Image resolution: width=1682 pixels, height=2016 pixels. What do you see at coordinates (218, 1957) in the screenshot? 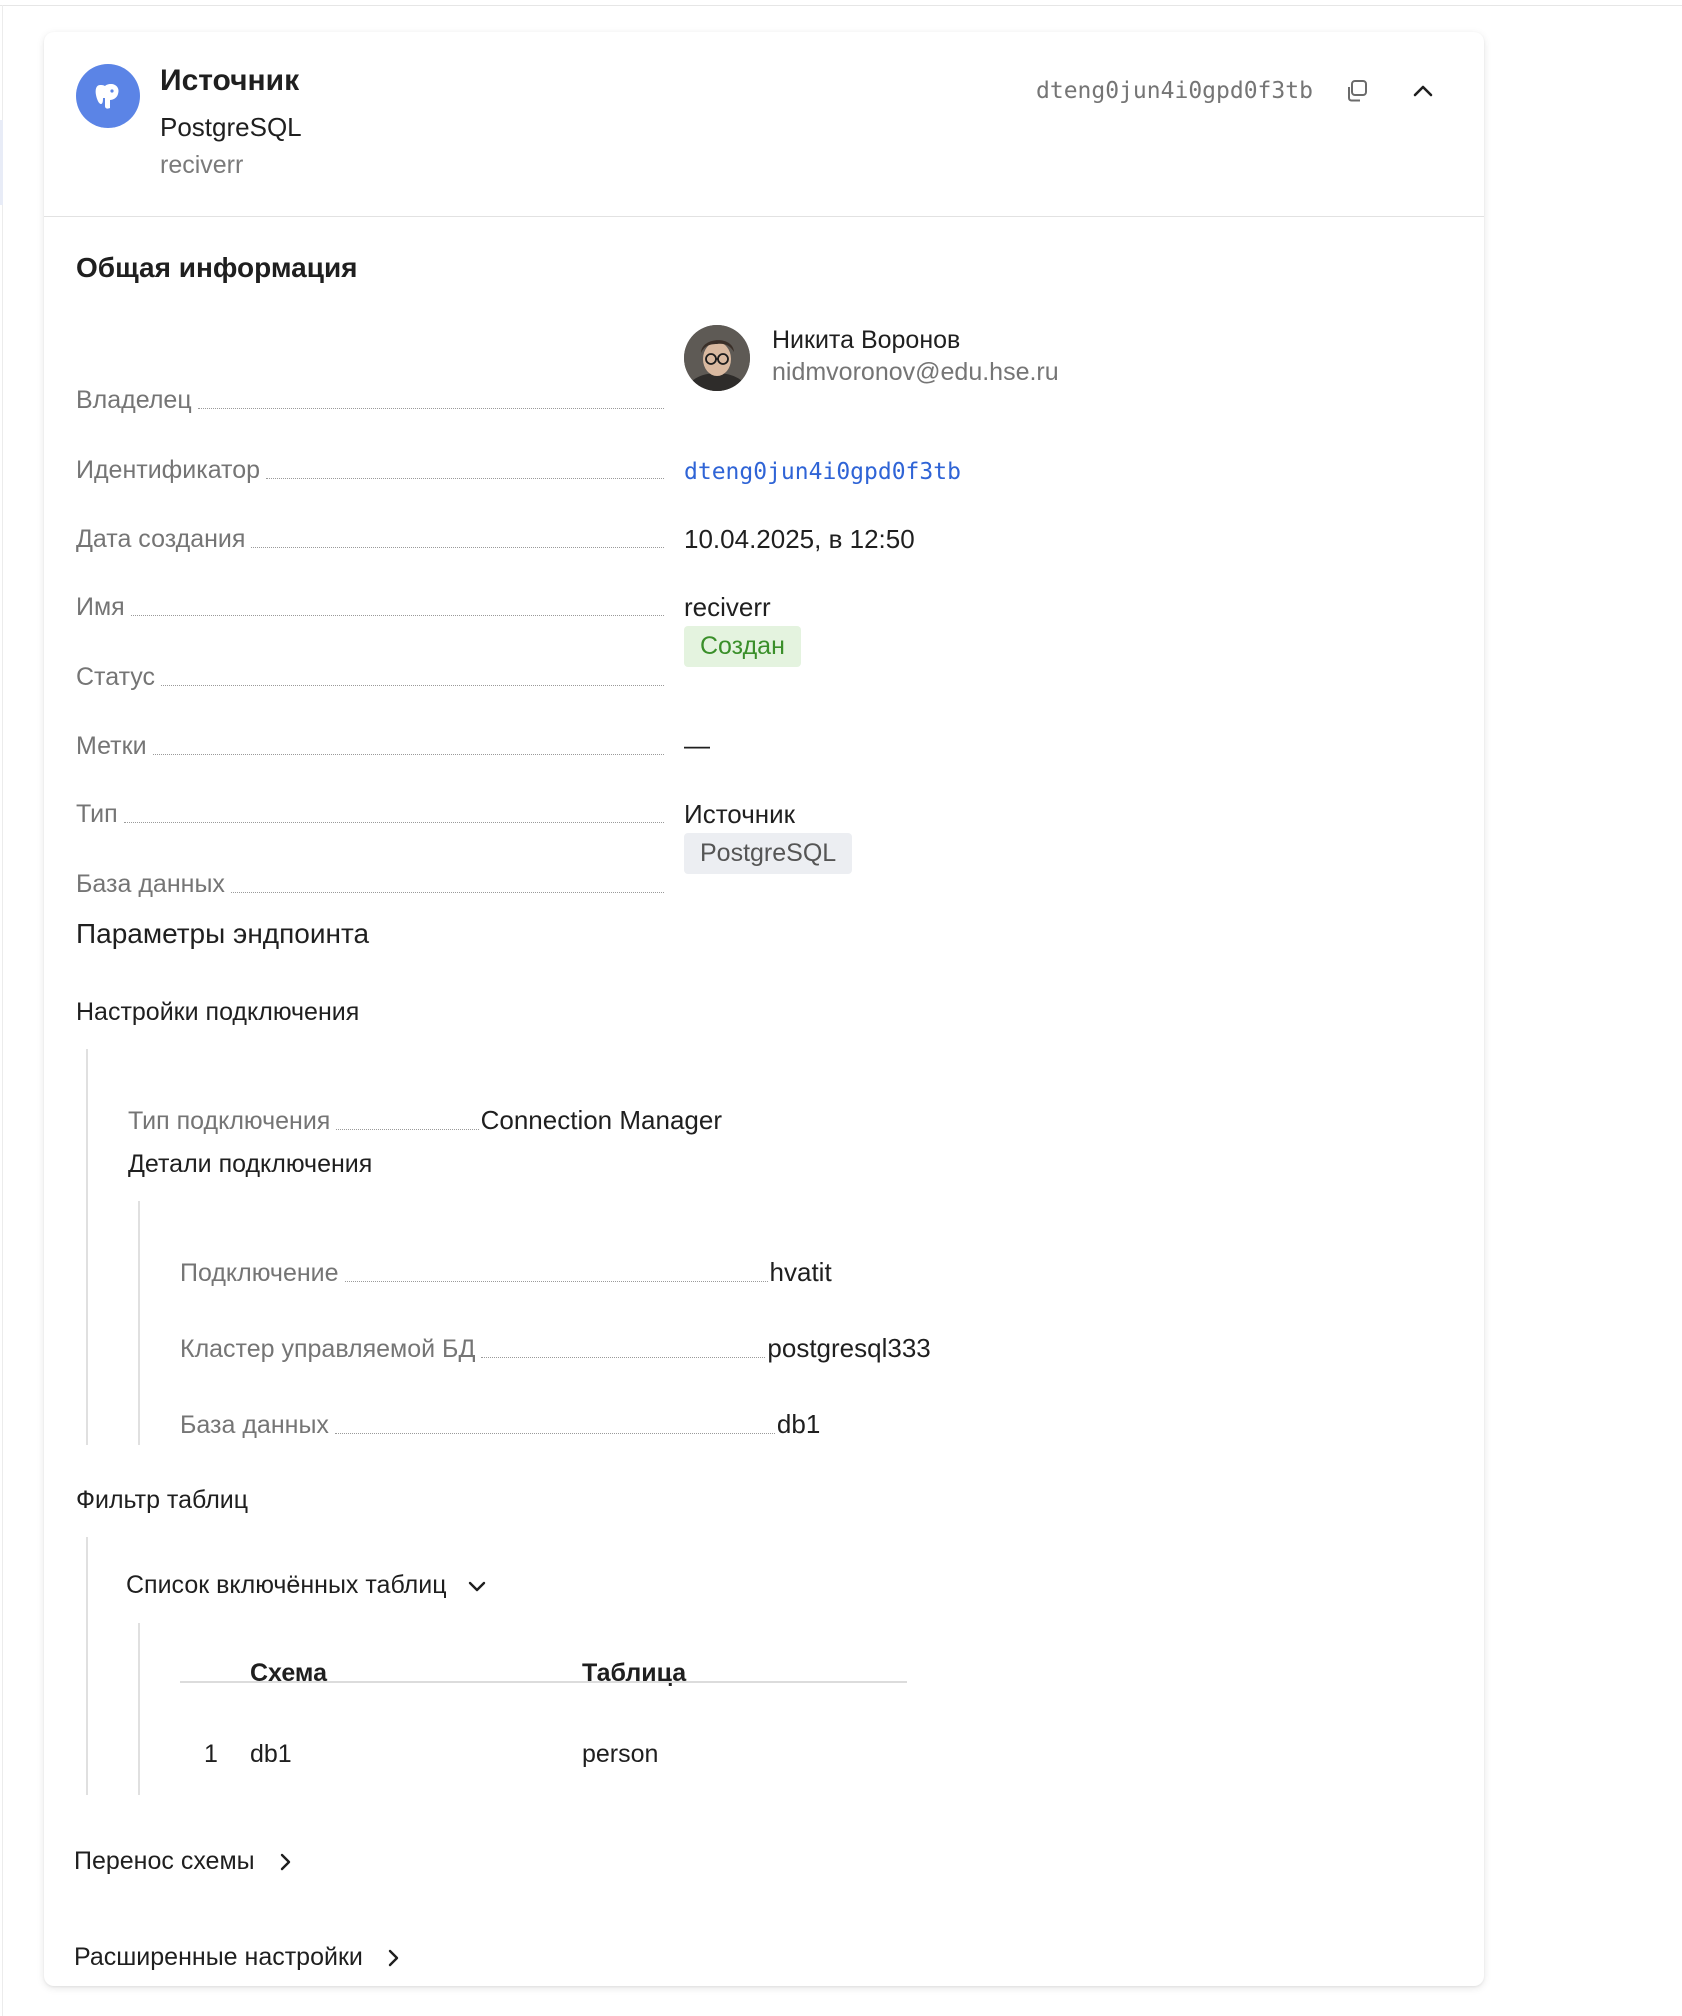
I see `advanced-settings-label: Расширенные настройки` at bounding box center [218, 1957].